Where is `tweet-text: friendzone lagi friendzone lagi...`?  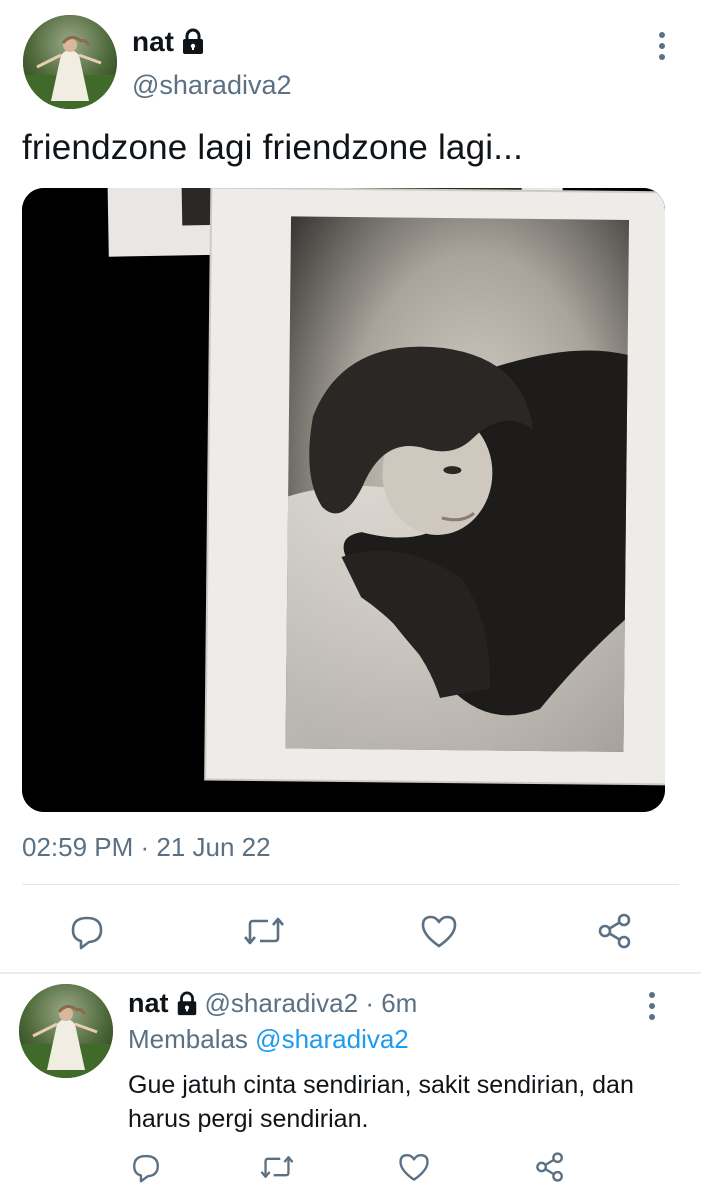 tweet-text: friendzone lagi friendzone lagi... is located at coordinates (273, 147).